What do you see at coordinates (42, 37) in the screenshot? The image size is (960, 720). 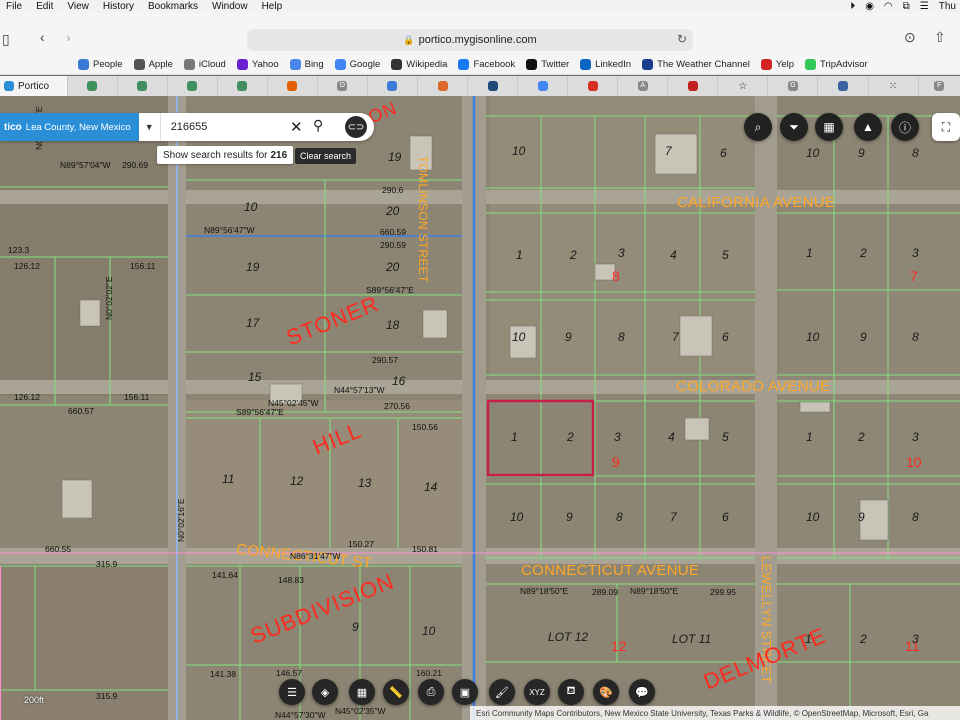 I see `back-icon: ‹` at bounding box center [42, 37].